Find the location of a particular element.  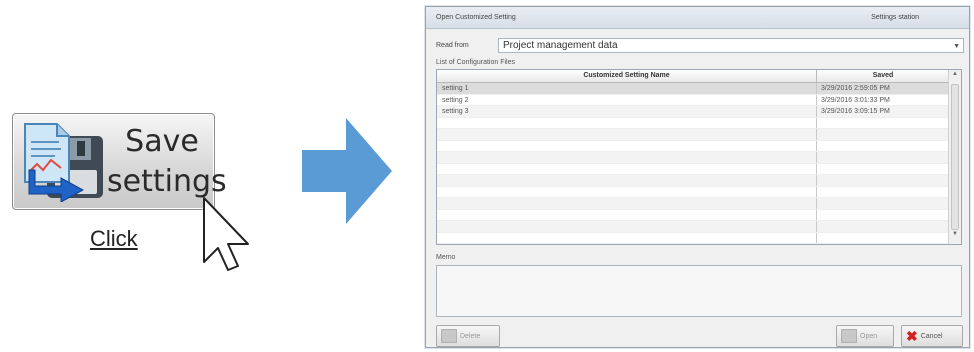

scroll-down-icon: ▼ is located at coordinates (955, 237).